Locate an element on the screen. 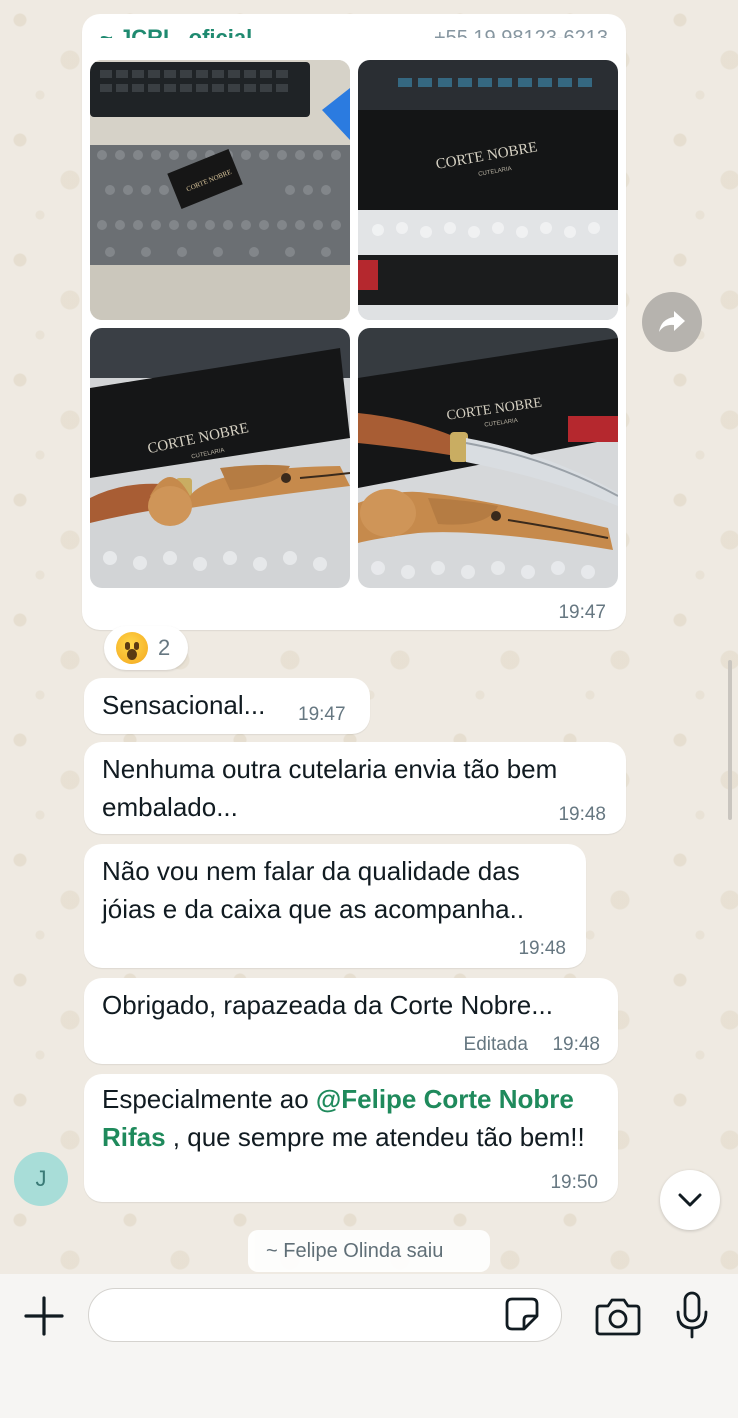  avatar: J is located at coordinates (41, 1179).